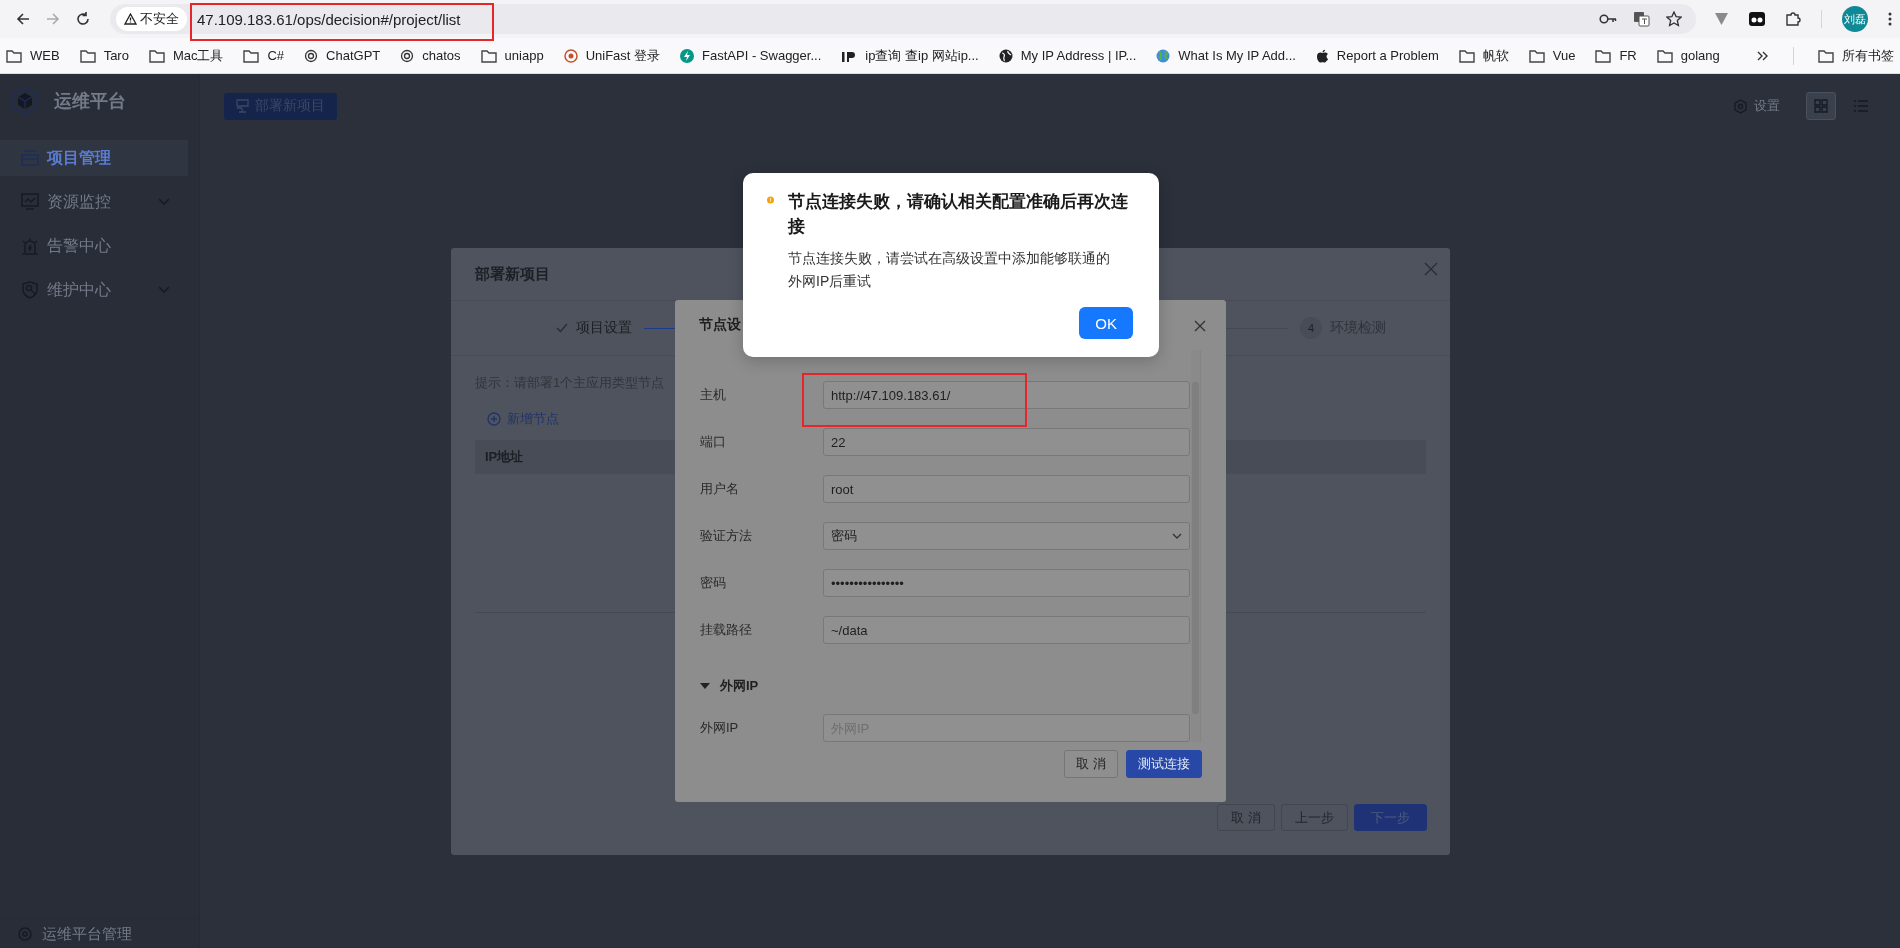  I want to click on star-icon, so click(1674, 19).